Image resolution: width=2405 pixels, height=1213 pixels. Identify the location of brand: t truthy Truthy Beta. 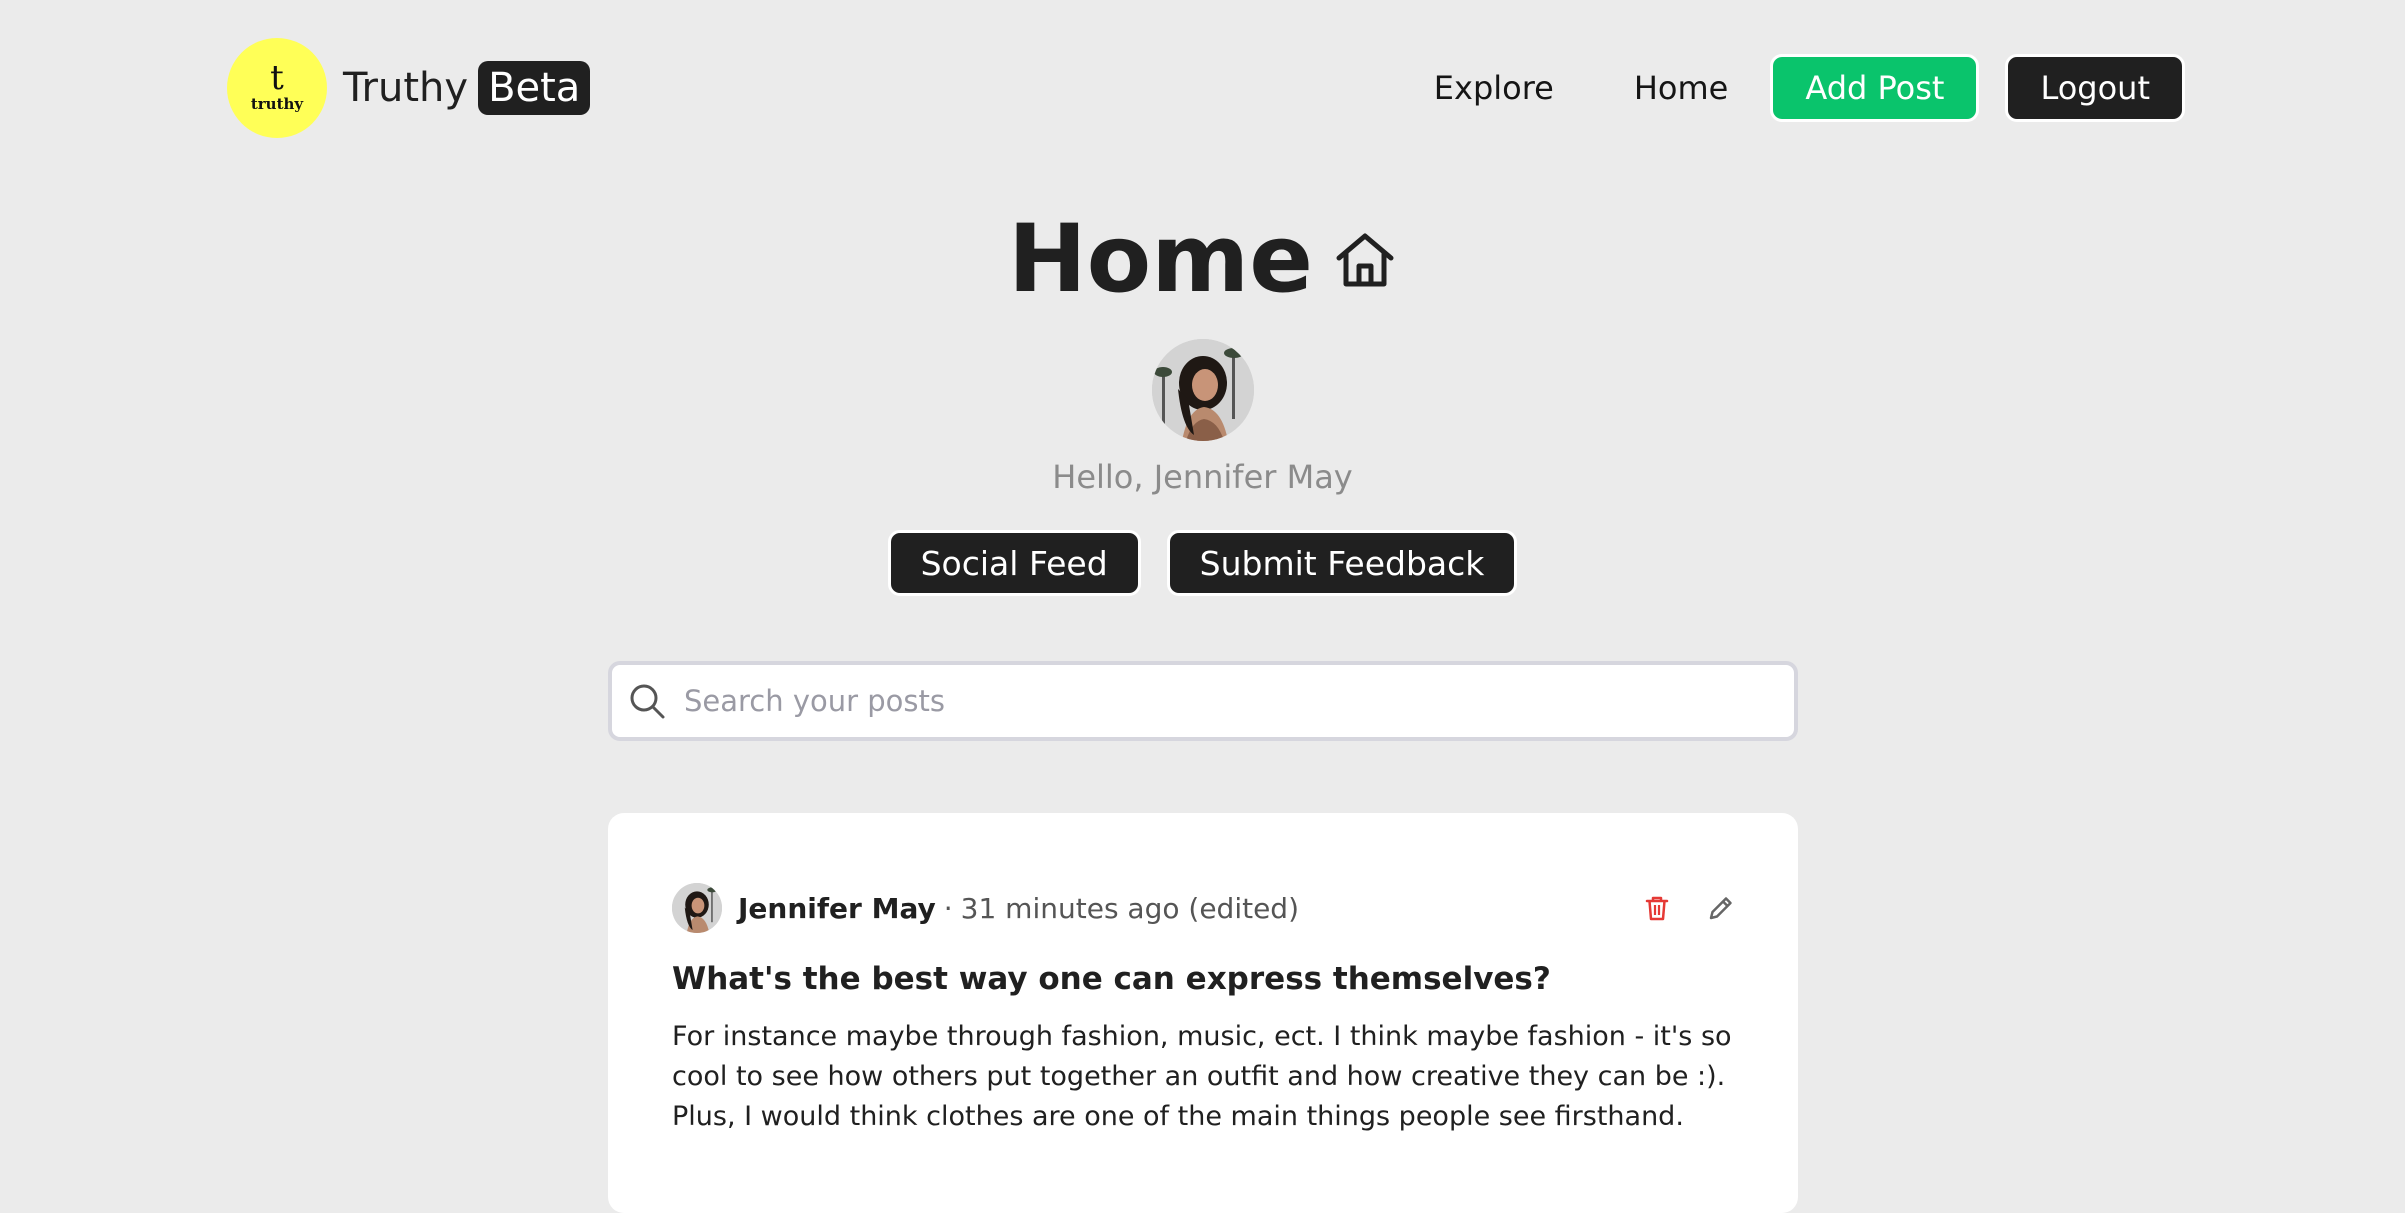
(409, 88).